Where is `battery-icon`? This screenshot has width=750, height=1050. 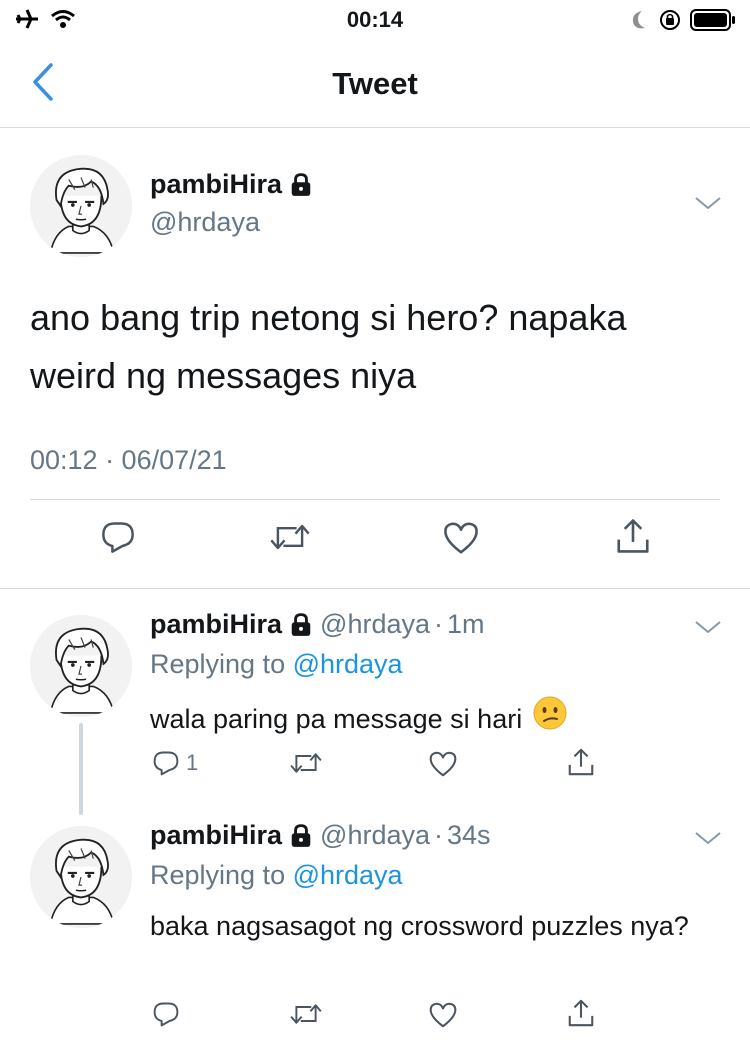 battery-icon is located at coordinates (713, 22).